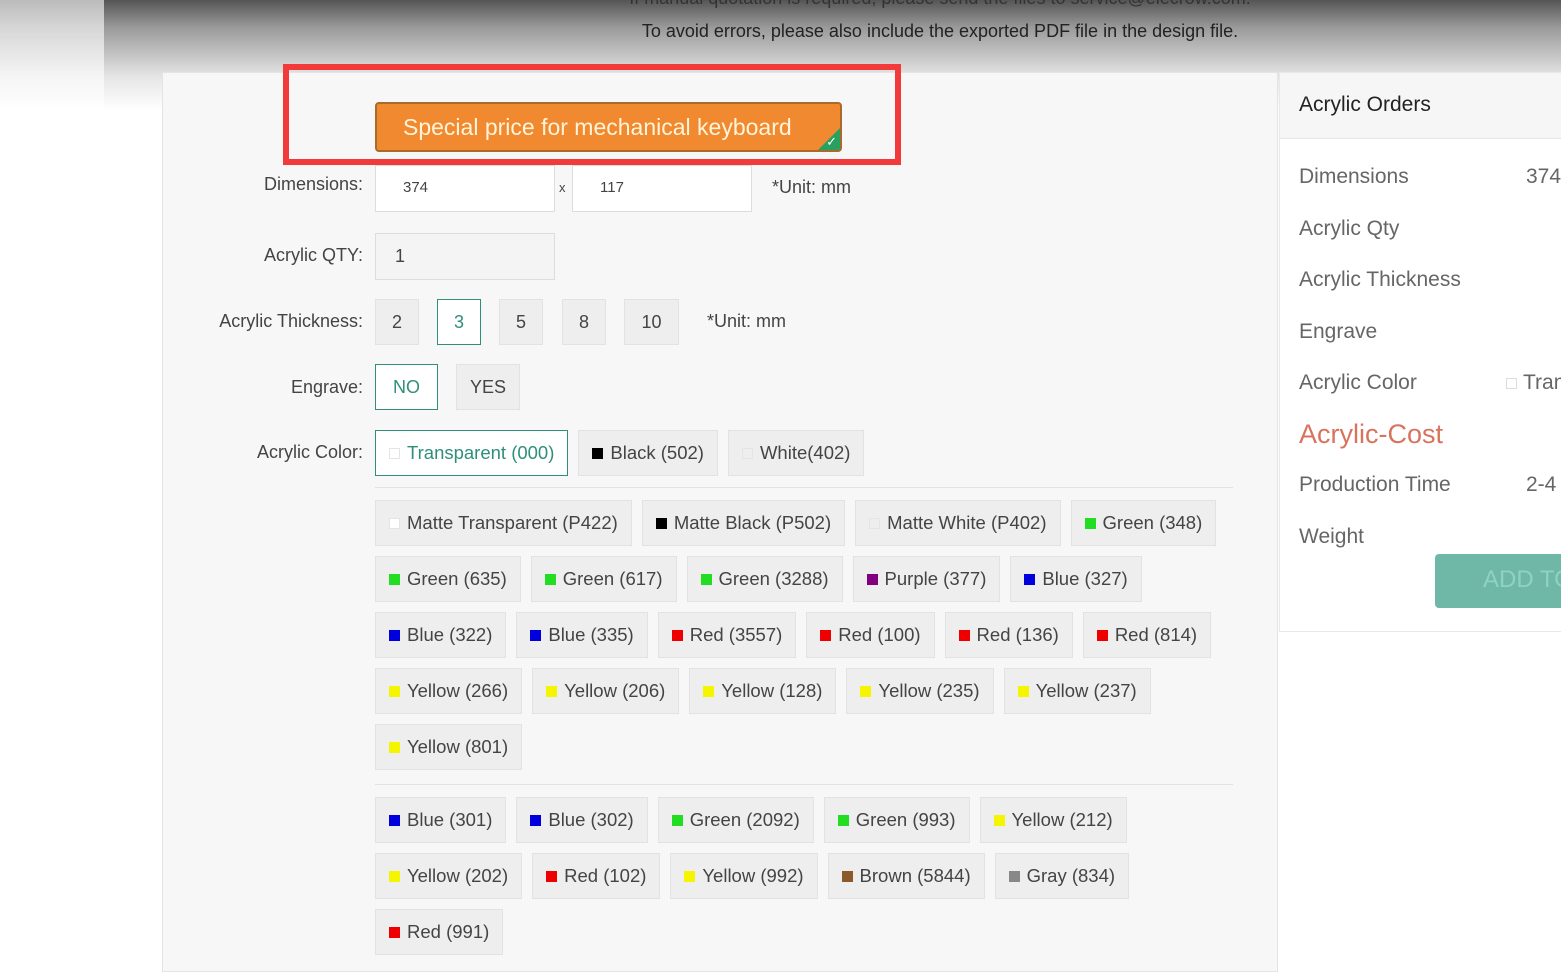 The image size is (1561, 972). What do you see at coordinates (1349, 228) in the screenshot?
I see `order-qty-label: Acrylic Qty` at bounding box center [1349, 228].